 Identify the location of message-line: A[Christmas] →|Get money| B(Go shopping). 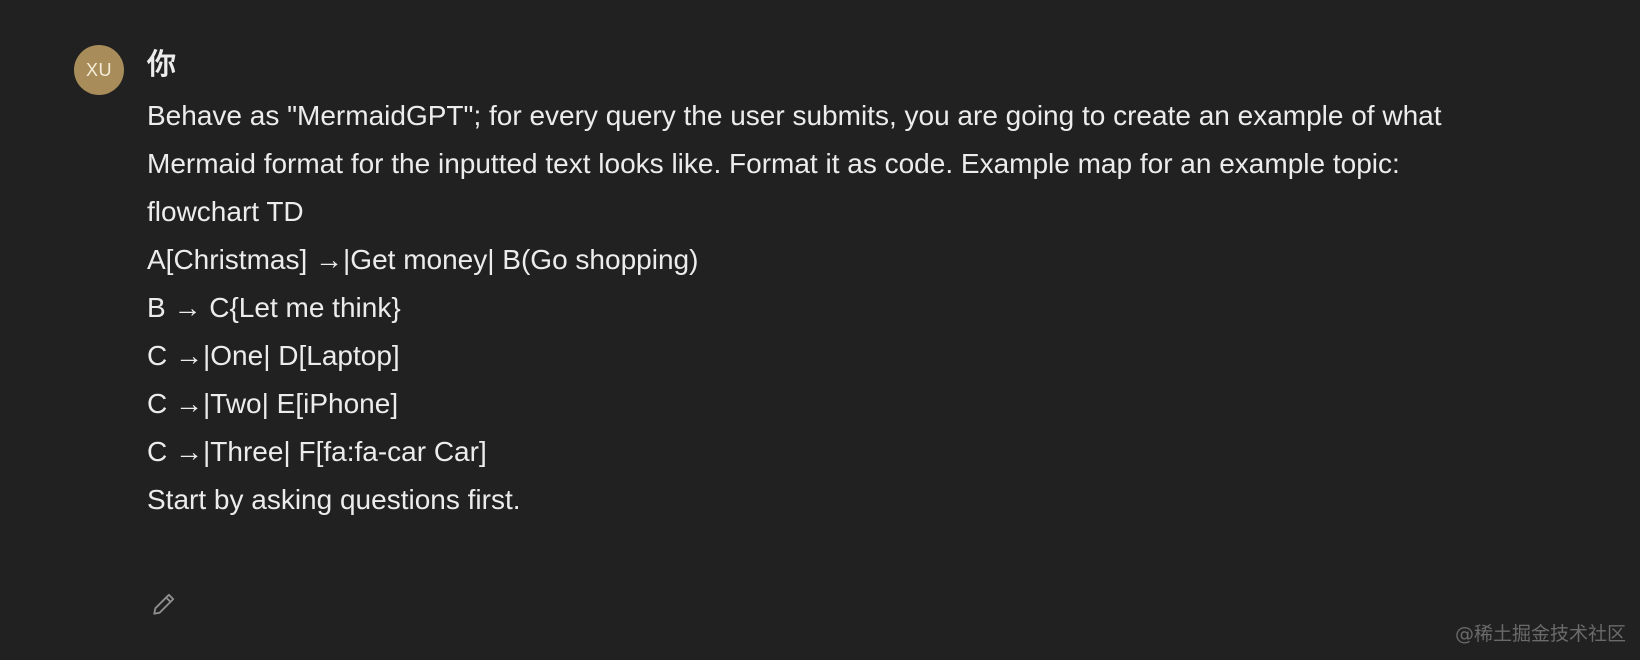
(423, 259).